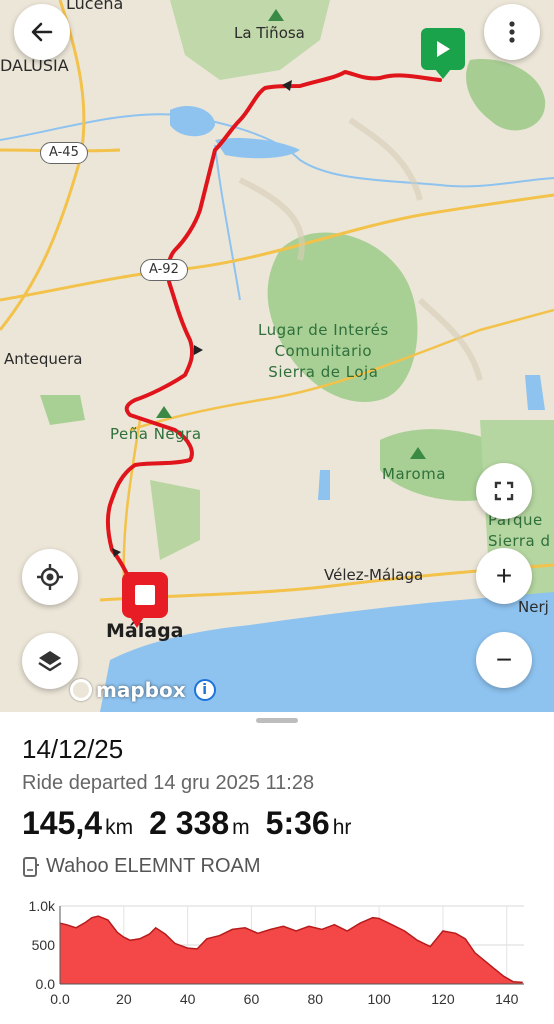  Describe the element at coordinates (316, 999) in the screenshot. I see `x-tick-label: 80` at that location.